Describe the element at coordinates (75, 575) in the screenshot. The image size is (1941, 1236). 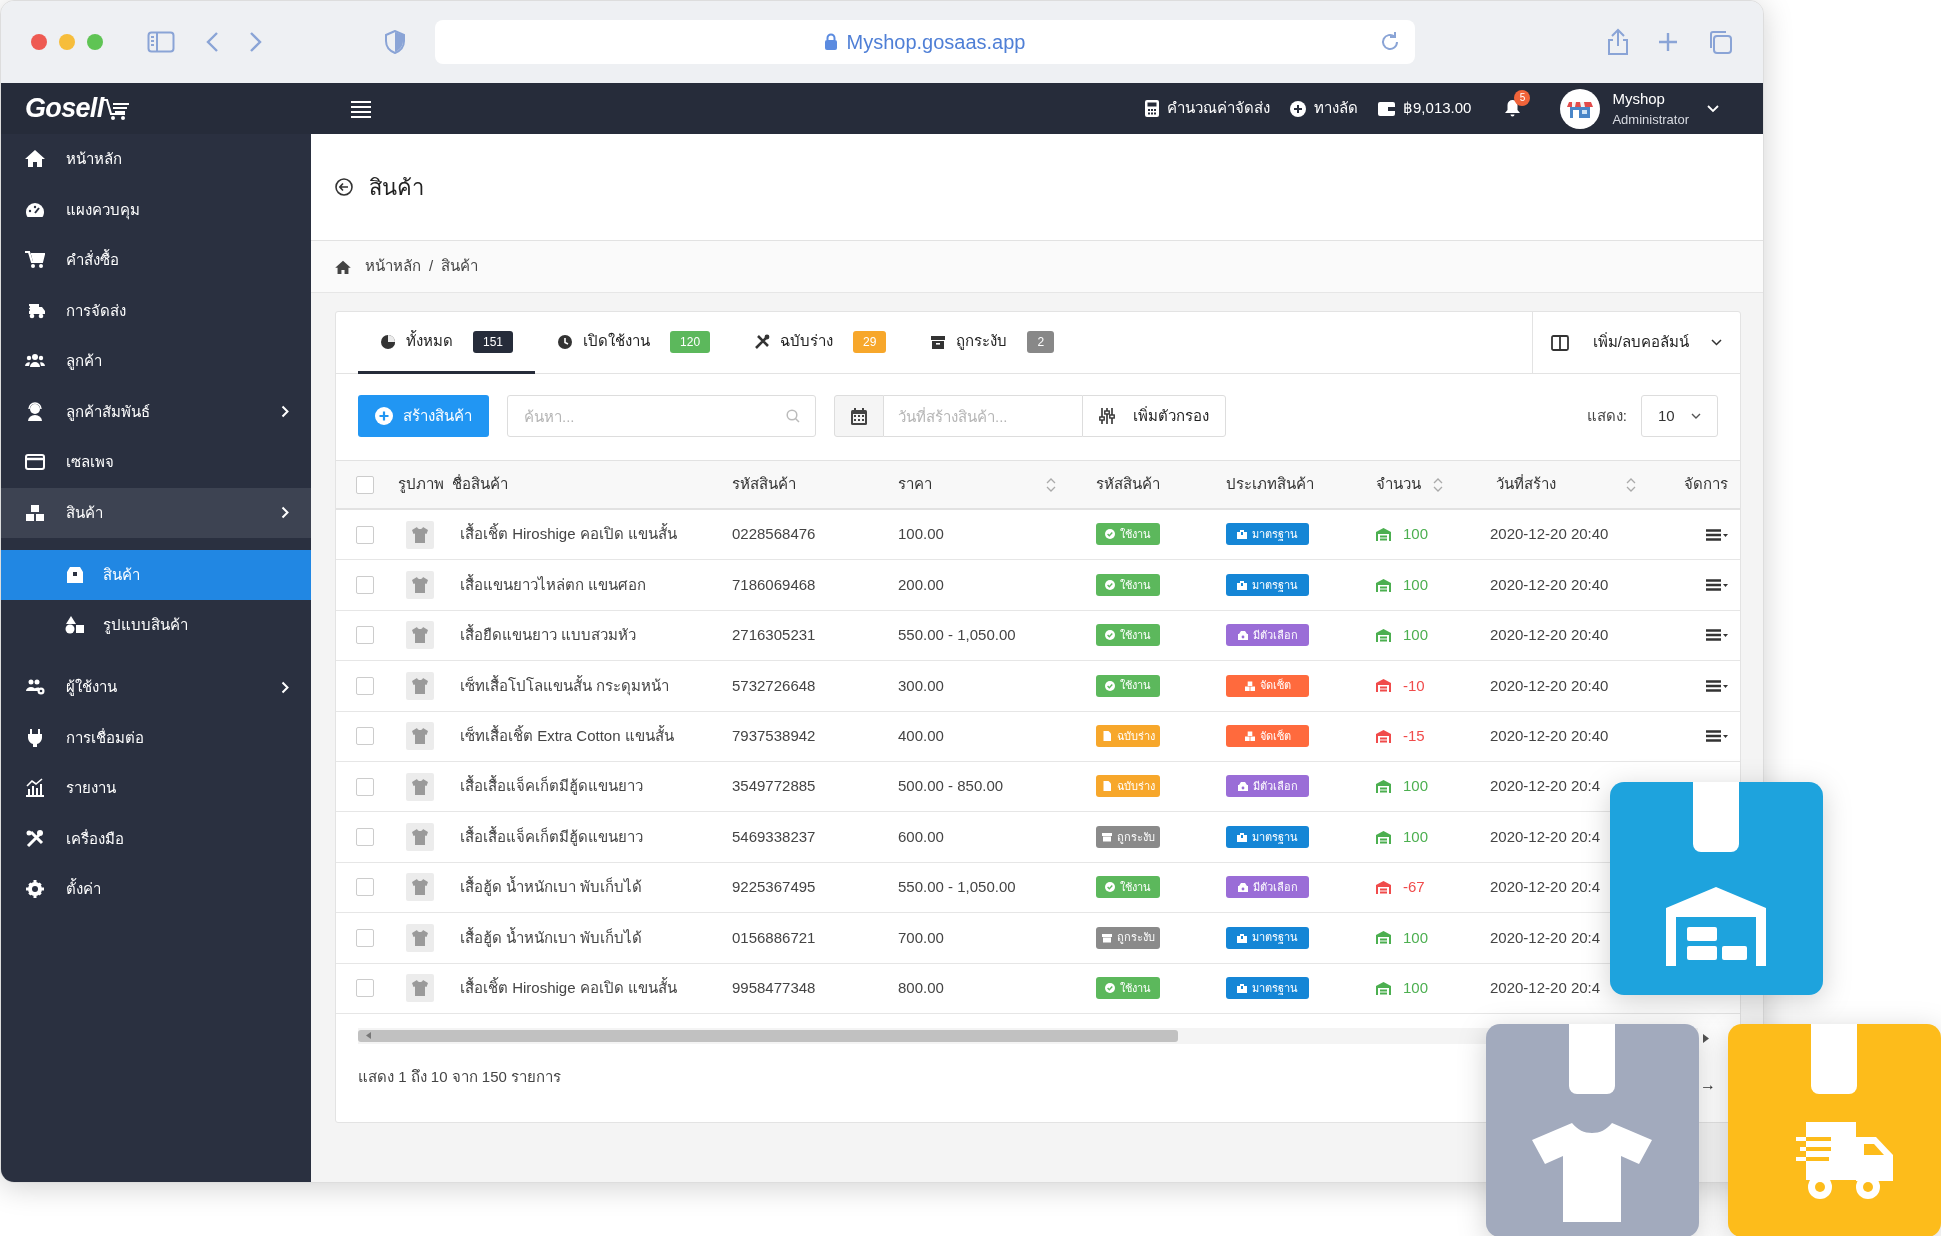
I see `sidebar-subitem-icon` at that location.